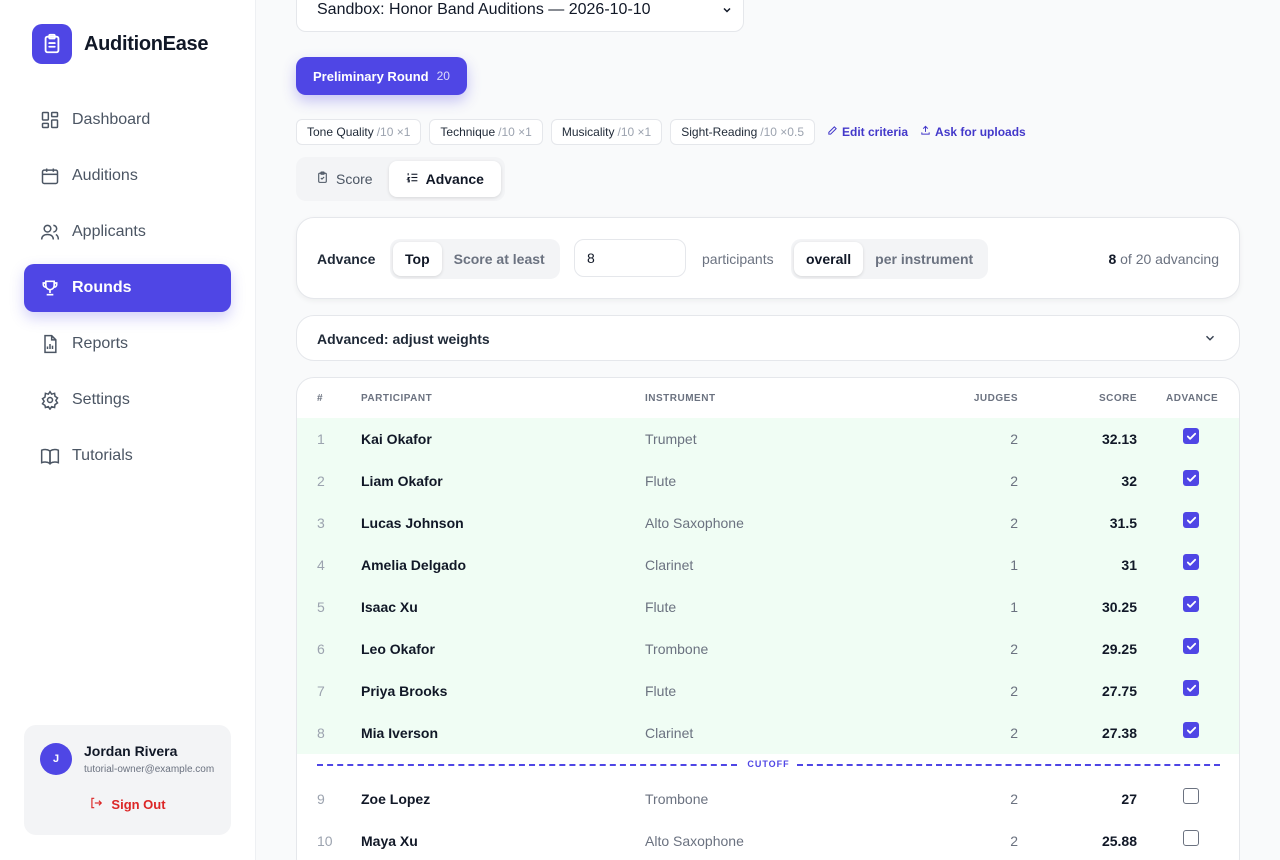 The image size is (1280, 860). Describe the element at coordinates (1129, 565) in the screenshot. I see `row-score: 31` at that location.